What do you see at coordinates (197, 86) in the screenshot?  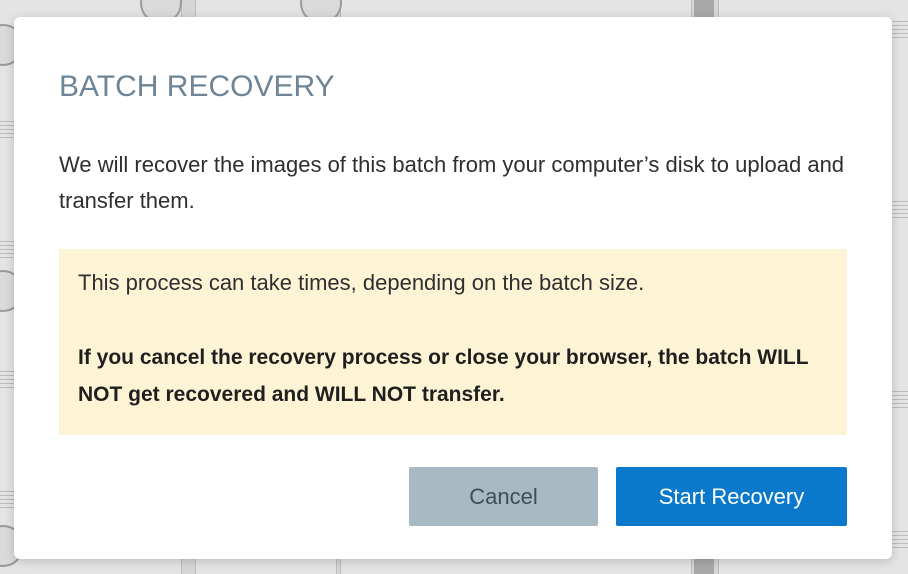 I see `dialog-title: BATCH RECOVERY` at bounding box center [197, 86].